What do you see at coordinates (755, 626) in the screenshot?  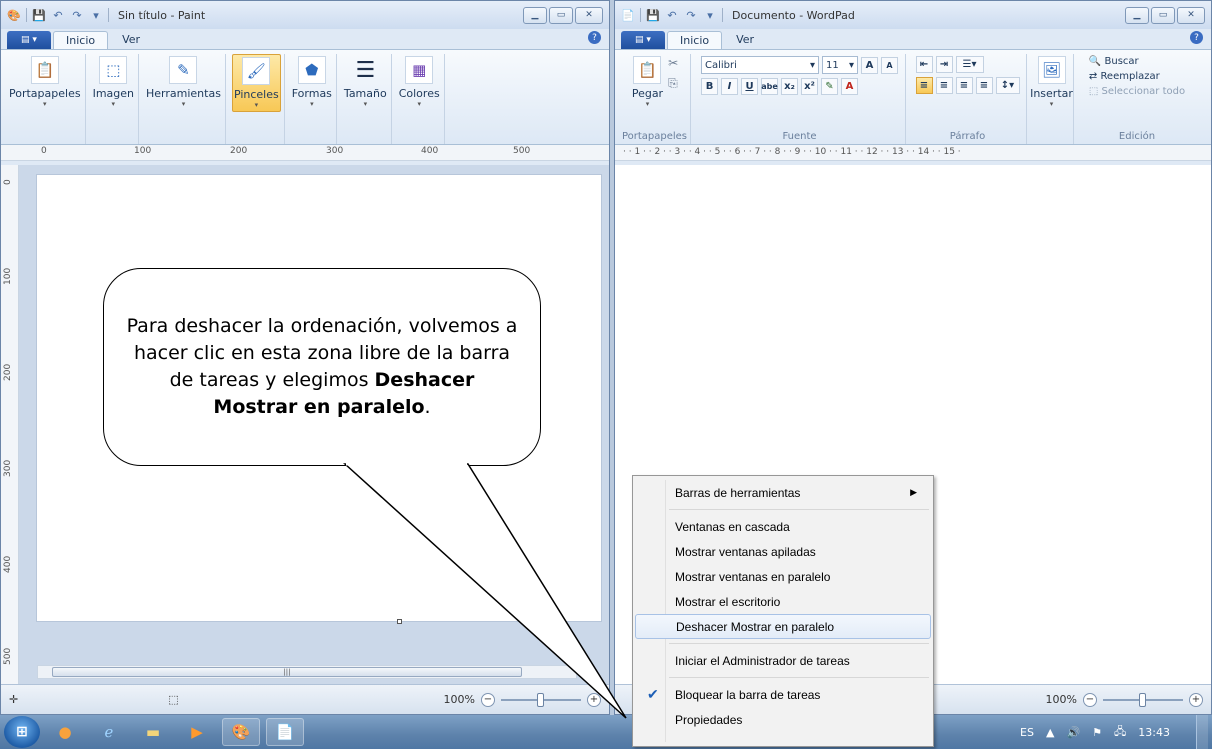 I see `menu-item-label: Deshacer Mostrar en paralelo` at bounding box center [755, 626].